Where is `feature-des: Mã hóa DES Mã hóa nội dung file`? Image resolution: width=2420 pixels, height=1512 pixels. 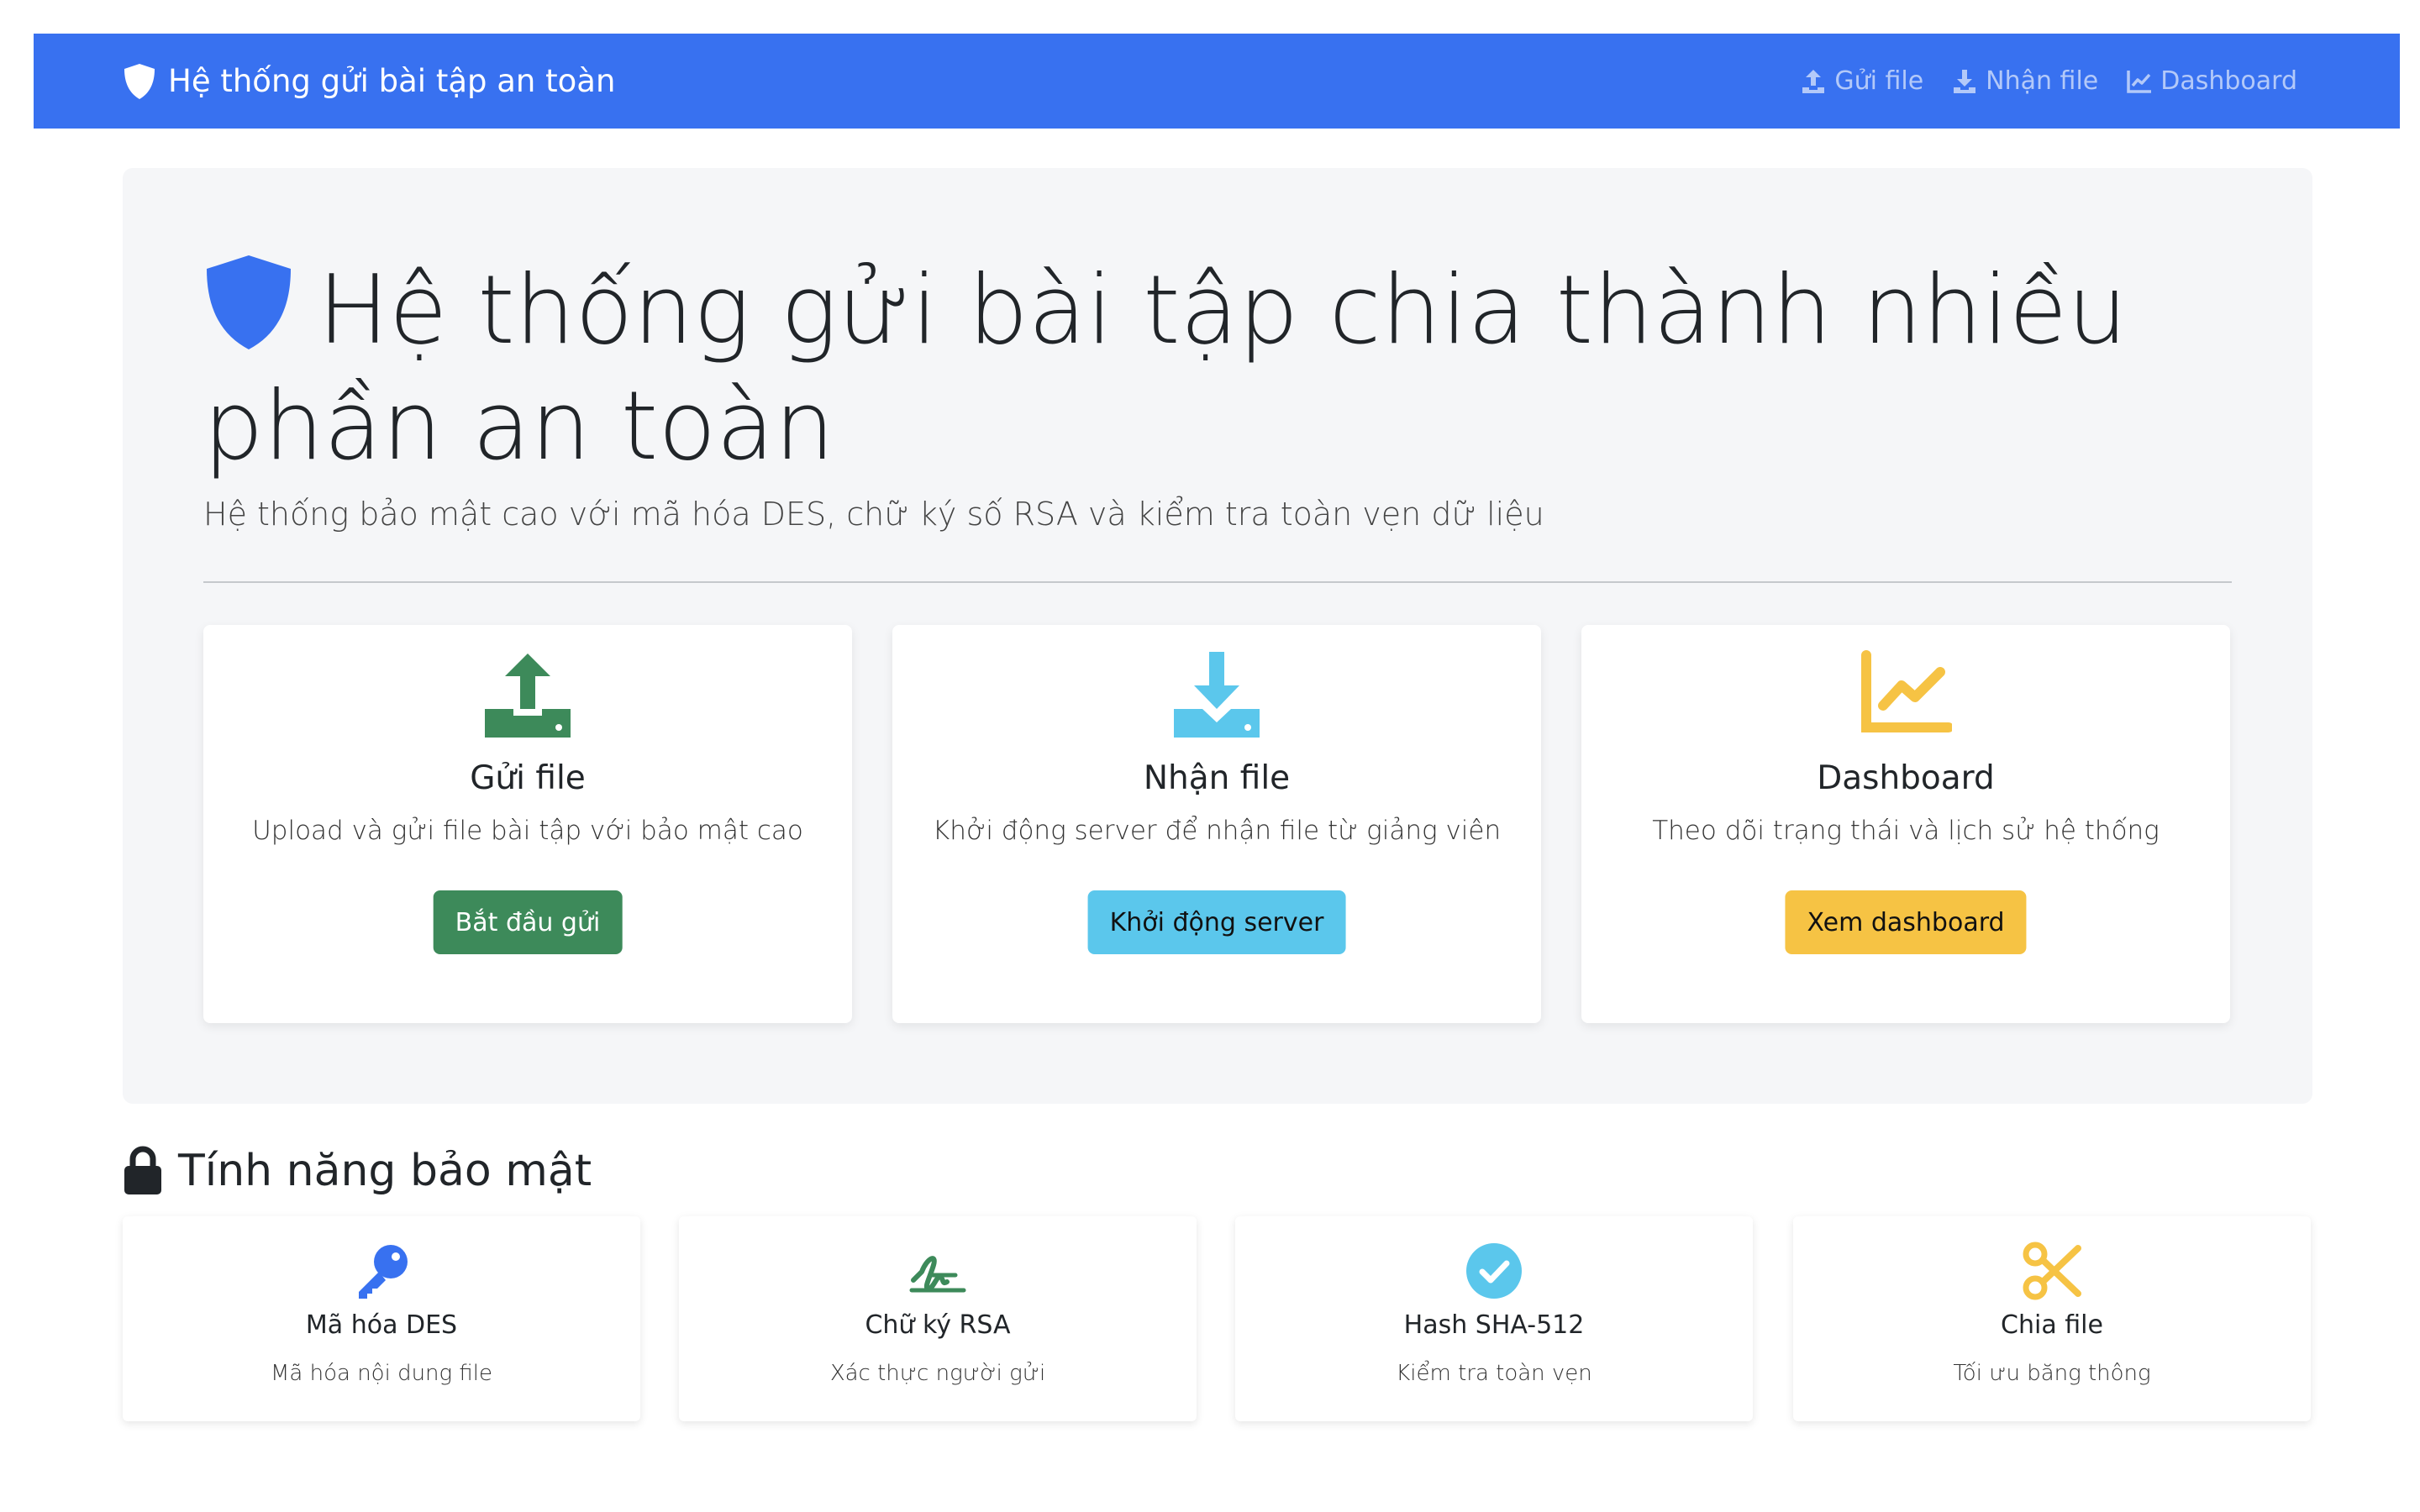
feature-des: Mã hóa DES Mã hóa nội dung file is located at coordinates (382, 1318).